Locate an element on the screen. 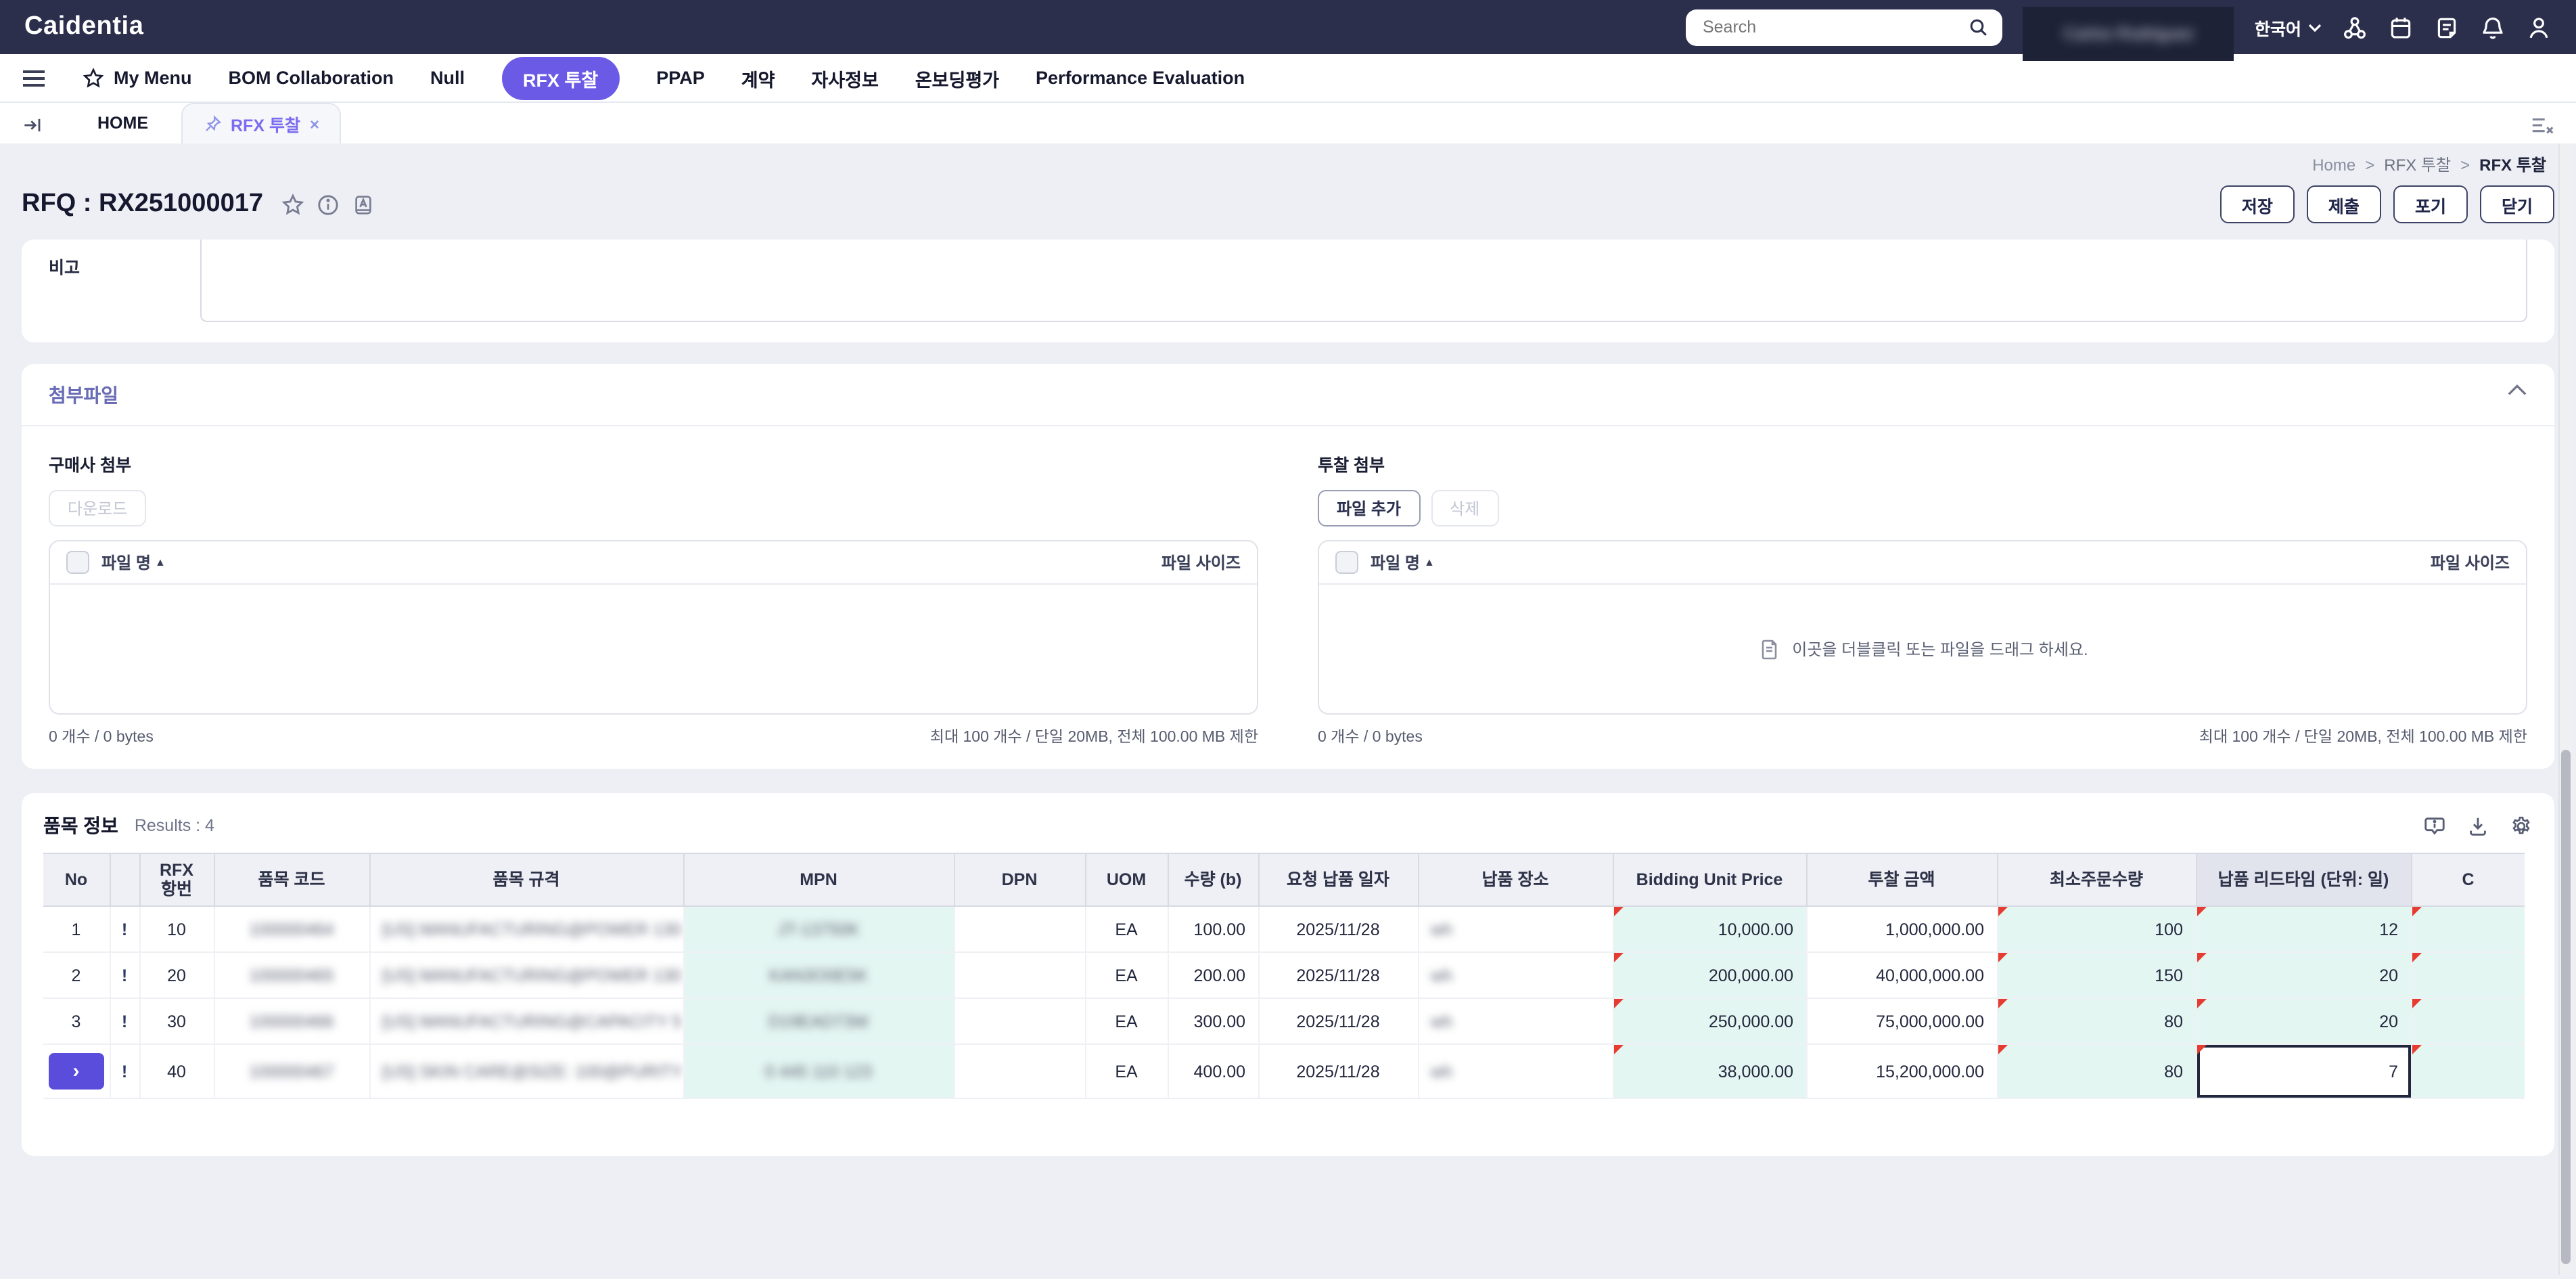 The width and height of the screenshot is (2576, 1279). scrollbar-thumb is located at coordinates (2566, 1007).